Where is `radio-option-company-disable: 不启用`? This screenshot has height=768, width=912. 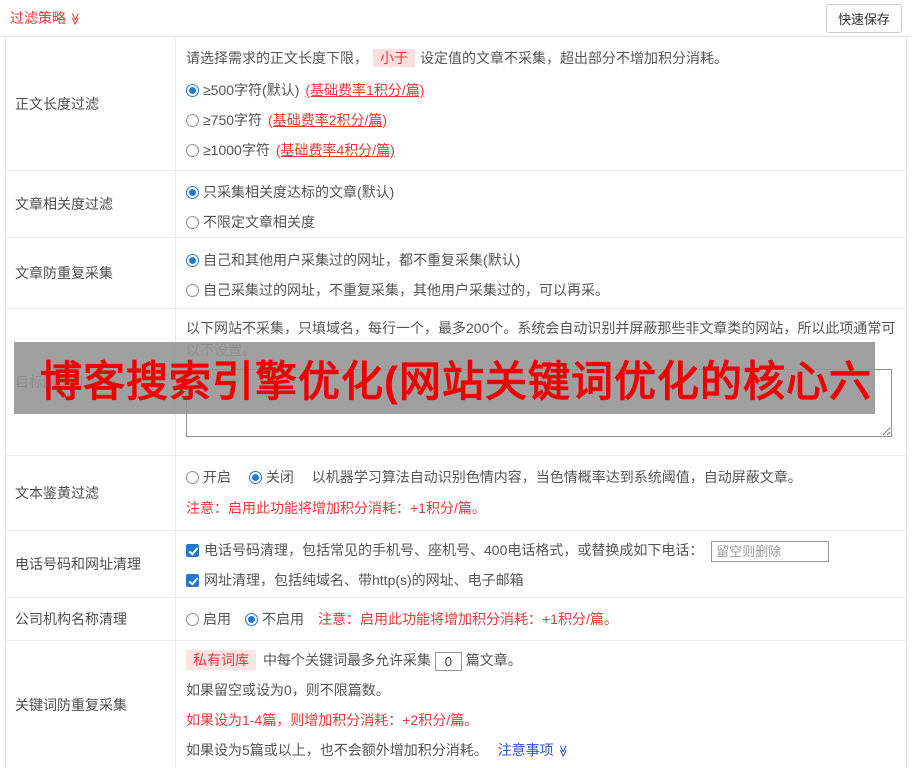 radio-option-company-disable: 不启用 is located at coordinates (274, 619).